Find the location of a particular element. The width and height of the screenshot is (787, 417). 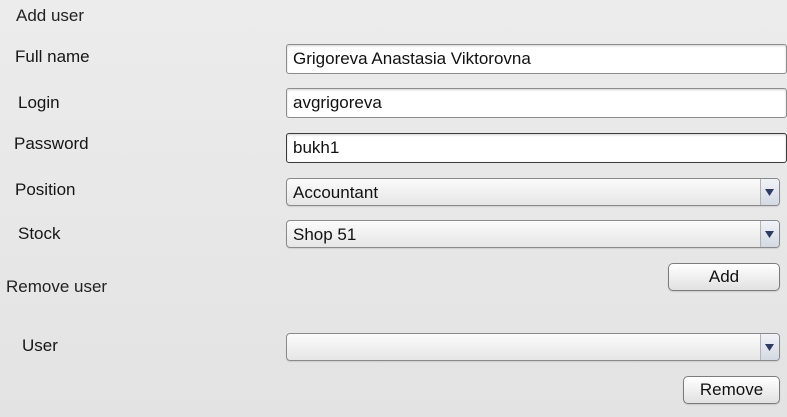

position-dropdown-arrow is located at coordinates (769, 192).